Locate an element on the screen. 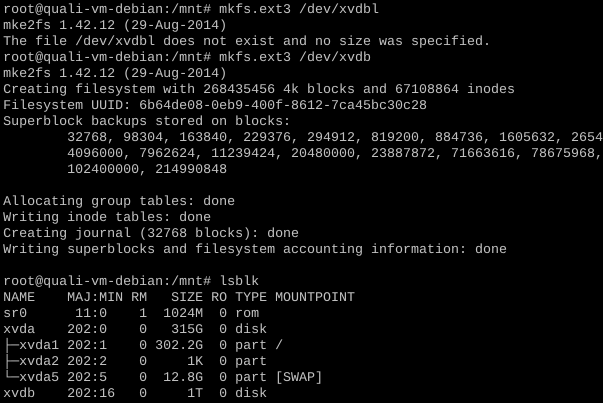  terminal-line: ├─xvda2 202:2 0 1K 0 part is located at coordinates (135, 362).